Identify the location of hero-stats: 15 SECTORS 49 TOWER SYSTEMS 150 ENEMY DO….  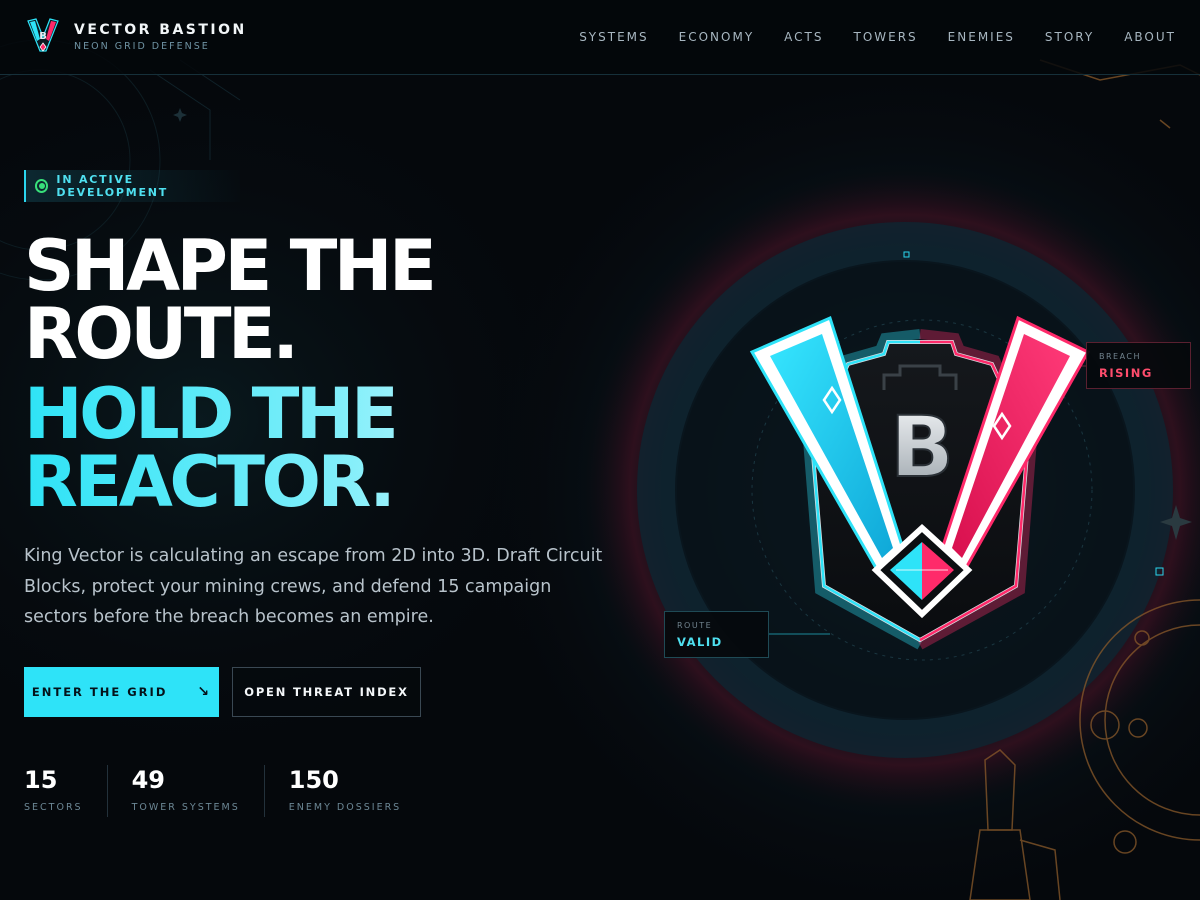
(224, 791).